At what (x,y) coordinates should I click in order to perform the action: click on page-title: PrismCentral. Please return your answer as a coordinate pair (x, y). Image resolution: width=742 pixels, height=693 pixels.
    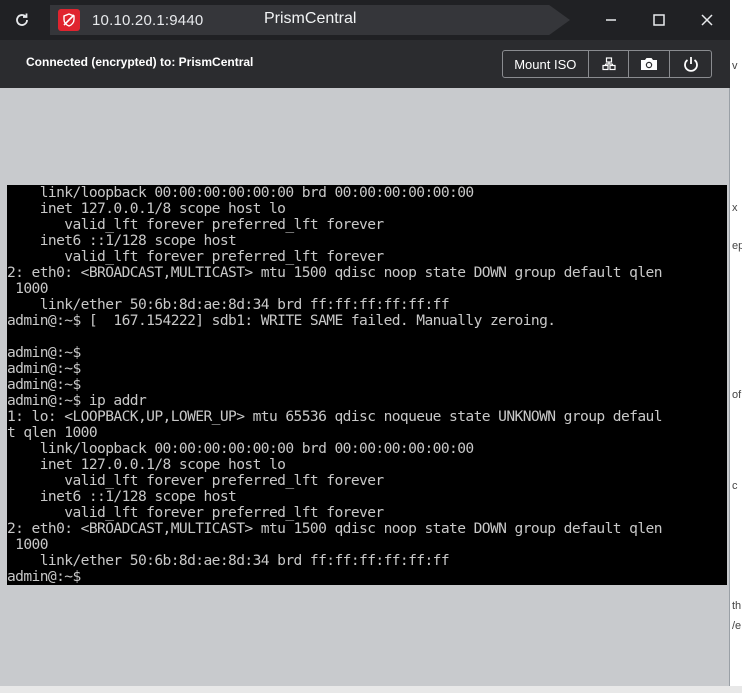
    Looking at the image, I should click on (310, 18).